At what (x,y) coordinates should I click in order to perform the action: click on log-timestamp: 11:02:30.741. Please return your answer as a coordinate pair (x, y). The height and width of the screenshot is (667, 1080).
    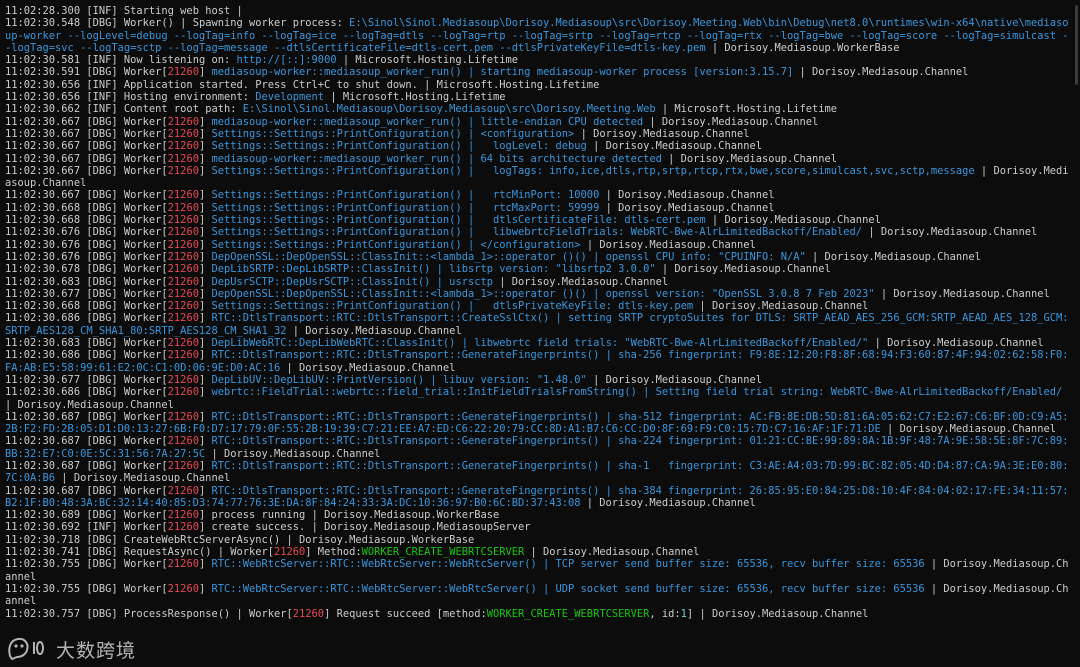
    Looking at the image, I should click on (46, 552).